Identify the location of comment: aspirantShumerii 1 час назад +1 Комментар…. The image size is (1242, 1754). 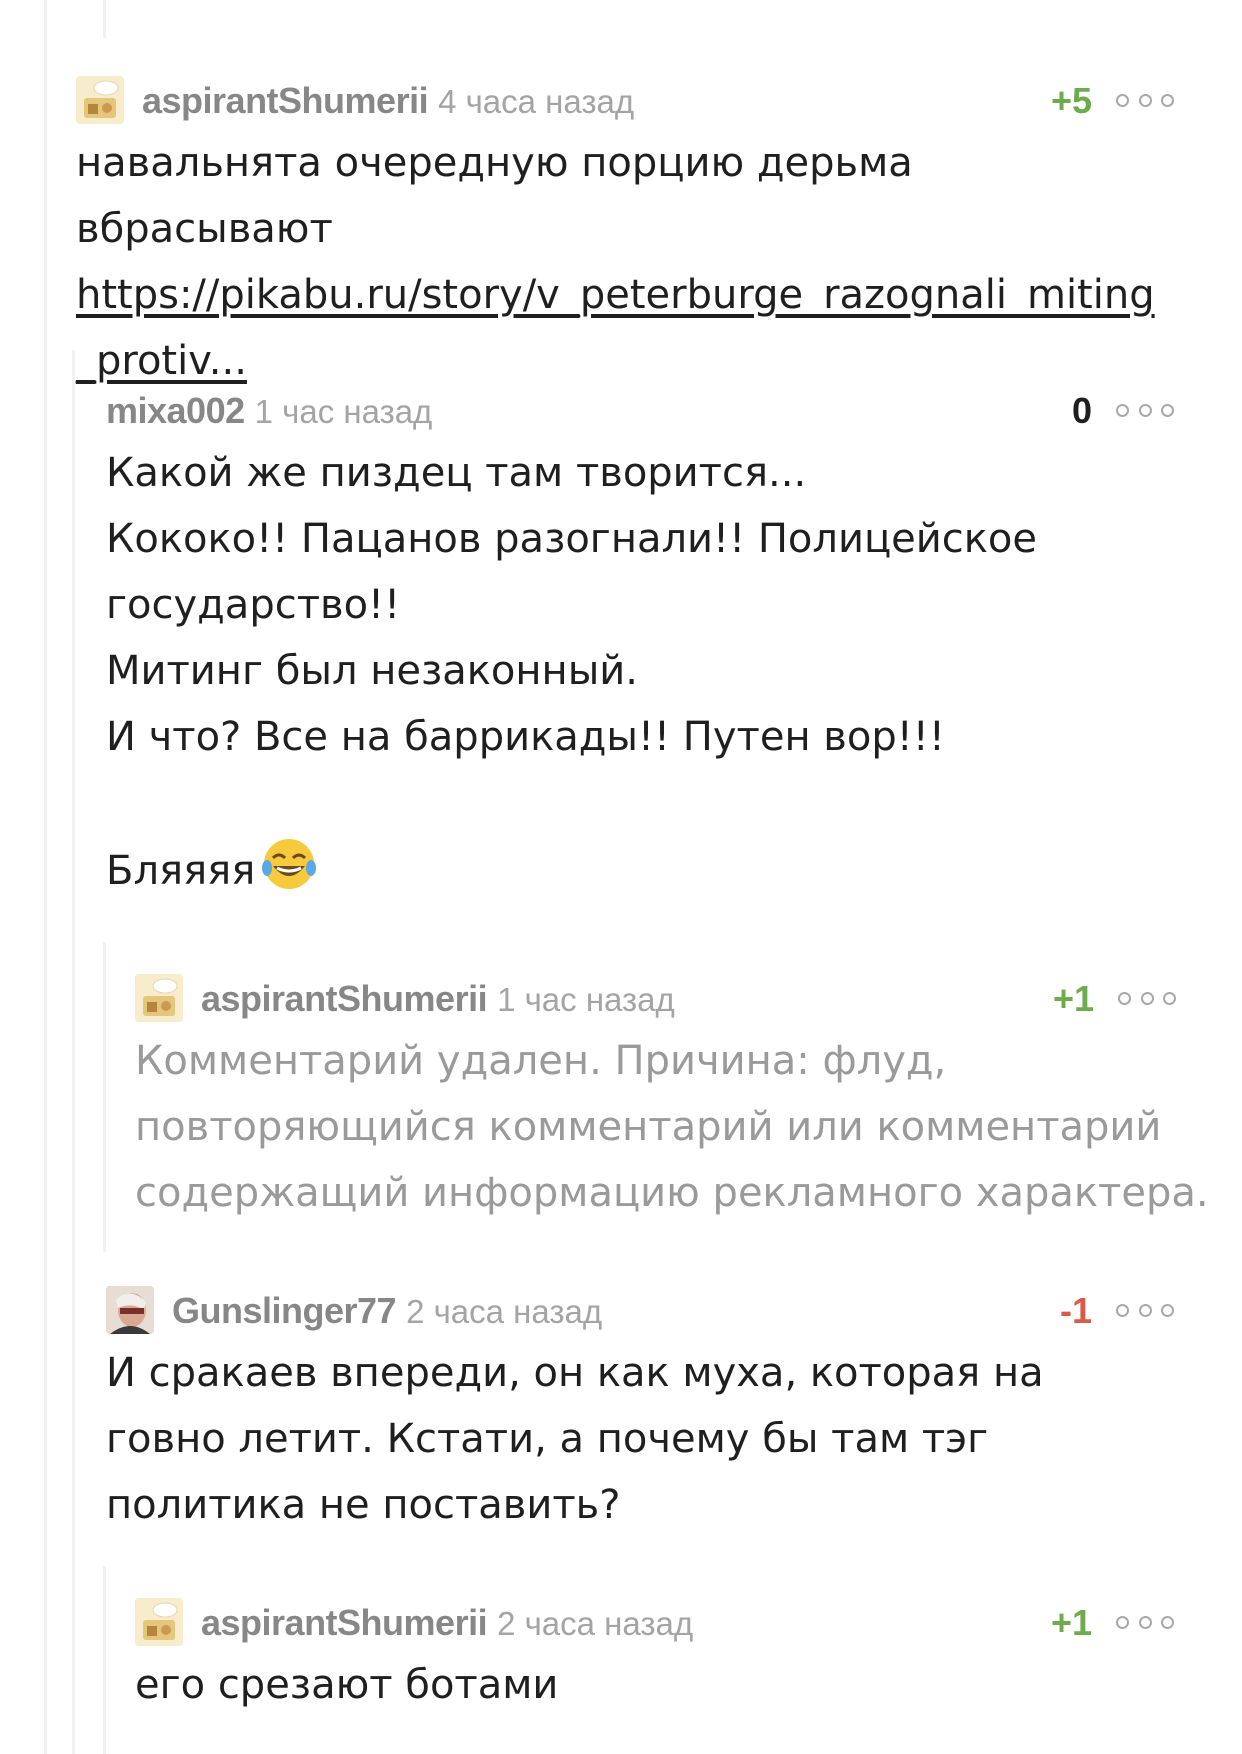
(675, 1097).